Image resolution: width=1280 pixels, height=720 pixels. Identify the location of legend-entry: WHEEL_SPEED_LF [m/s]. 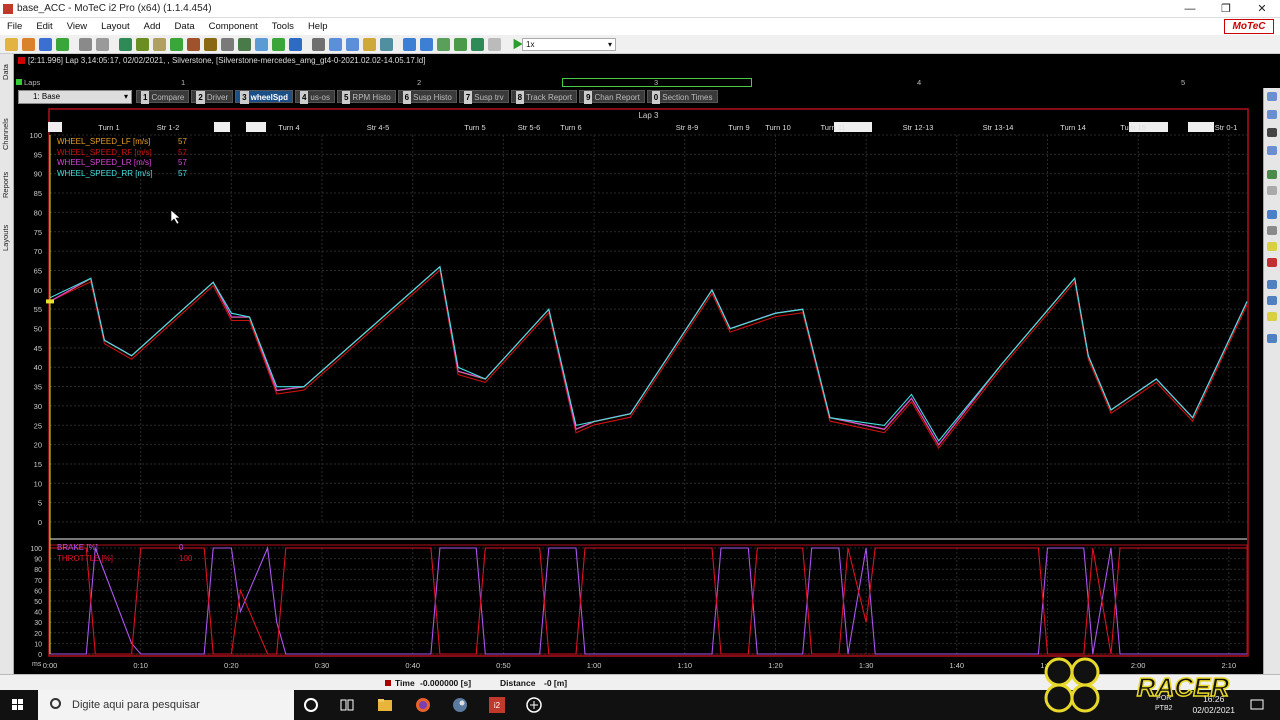
(103, 141).